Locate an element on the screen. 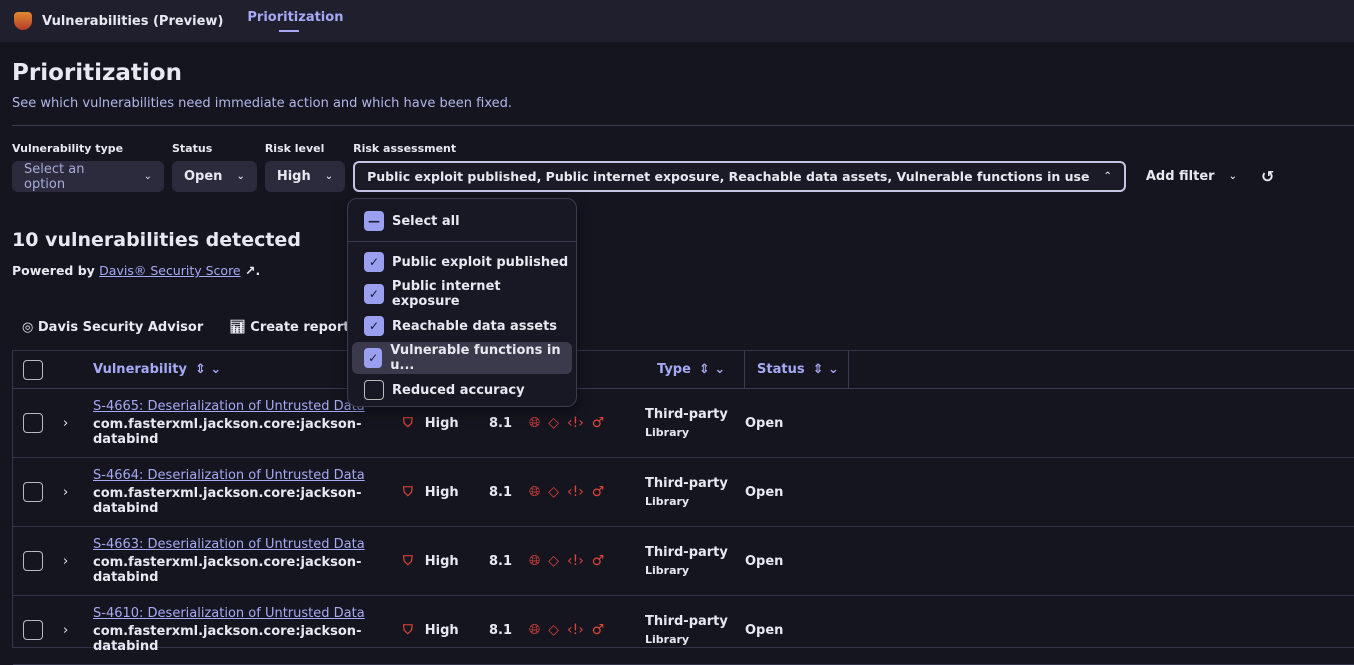 The width and height of the screenshot is (1354, 665). checkbox is located at coordinates (374, 390).